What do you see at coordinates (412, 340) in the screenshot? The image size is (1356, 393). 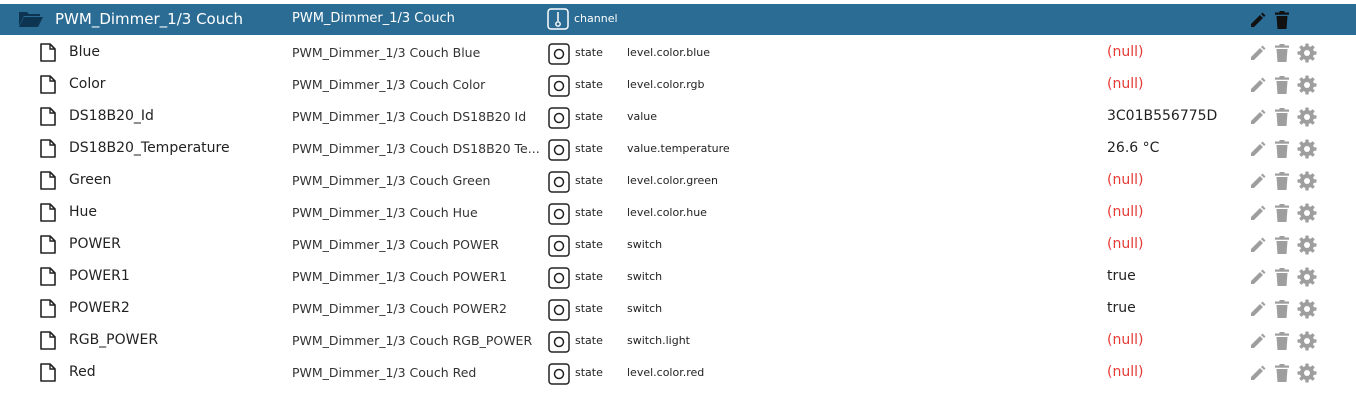 I see `state-title: PWM_Dimmer_1/3 Couch RGB_POWER` at bounding box center [412, 340].